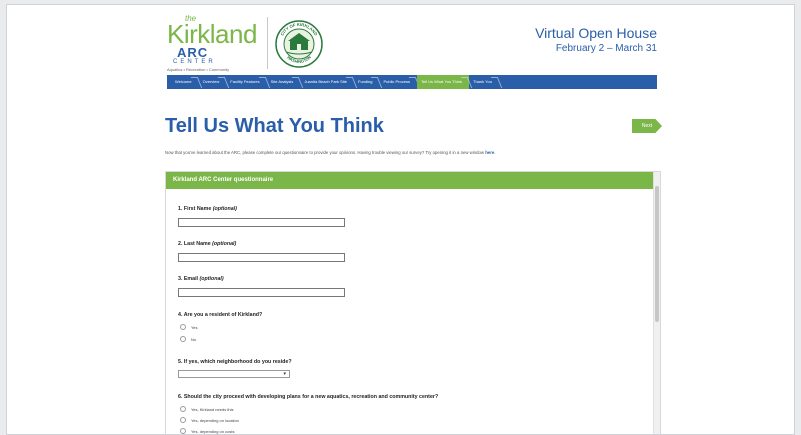 The width and height of the screenshot is (801, 435). I want to click on radio-option-yes: Yes, so click(189, 327).